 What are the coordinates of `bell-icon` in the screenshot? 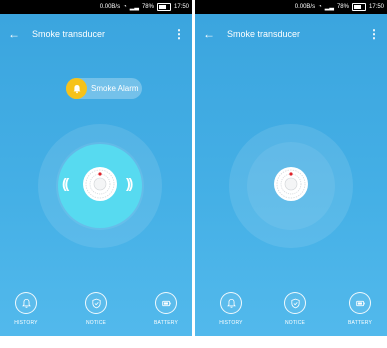 It's located at (76, 88).